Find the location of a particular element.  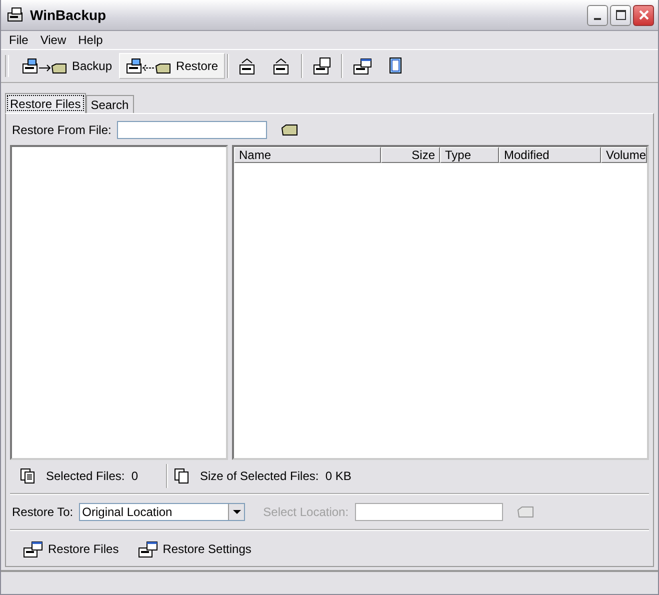

tab: Search is located at coordinates (110, 104).